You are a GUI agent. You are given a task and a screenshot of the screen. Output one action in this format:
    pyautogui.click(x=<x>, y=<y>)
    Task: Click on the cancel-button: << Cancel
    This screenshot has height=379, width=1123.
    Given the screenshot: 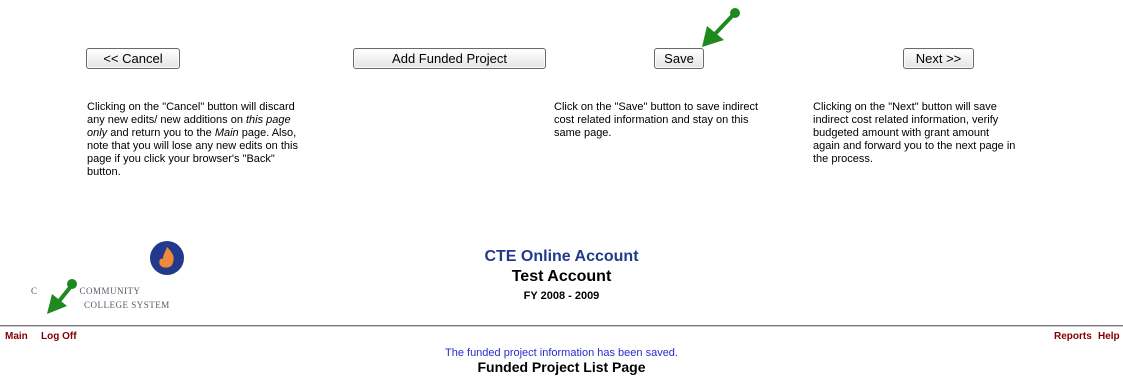 What is the action you would take?
    pyautogui.click(x=133, y=58)
    